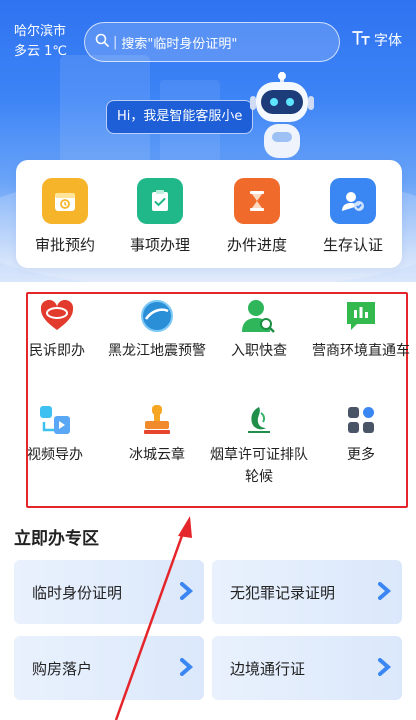  I want to click on person-search-icon, so click(259, 316).